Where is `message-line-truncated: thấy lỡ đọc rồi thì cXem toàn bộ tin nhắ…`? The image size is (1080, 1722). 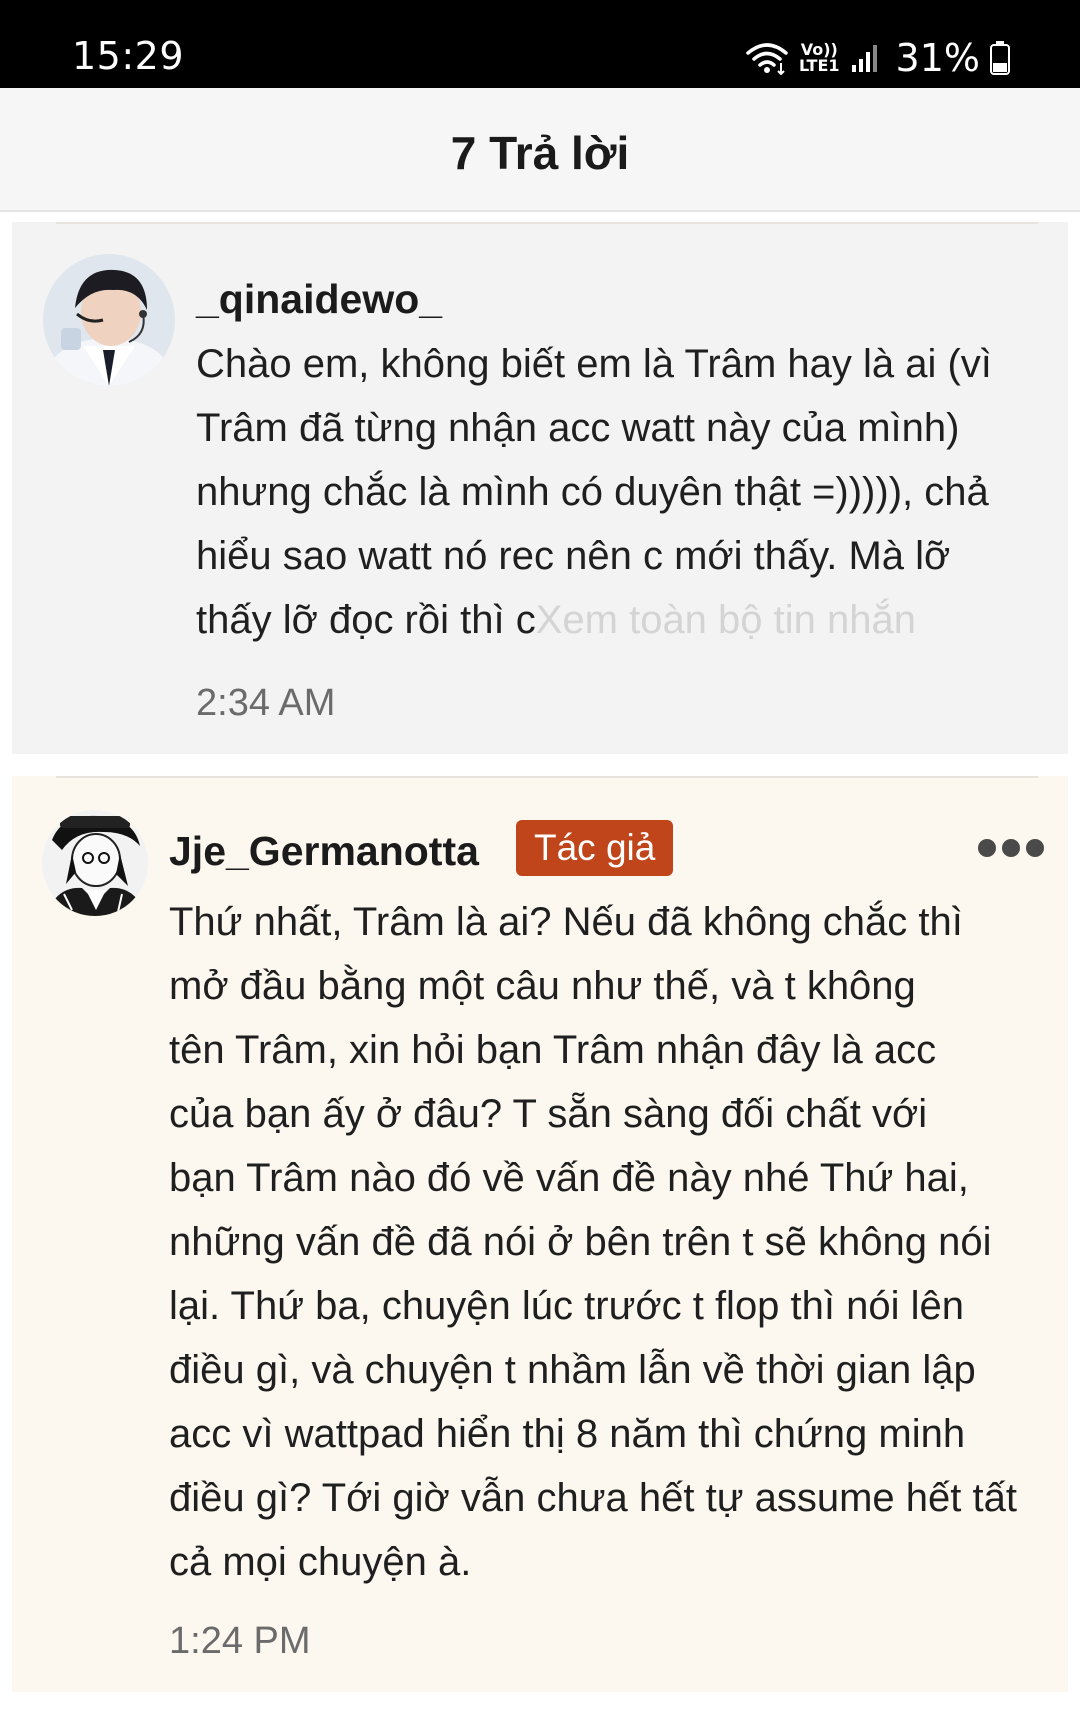 message-line-truncated: thấy lỡ đọc rồi thì cXem toàn bộ tin nhắ… is located at coordinates (626, 620).